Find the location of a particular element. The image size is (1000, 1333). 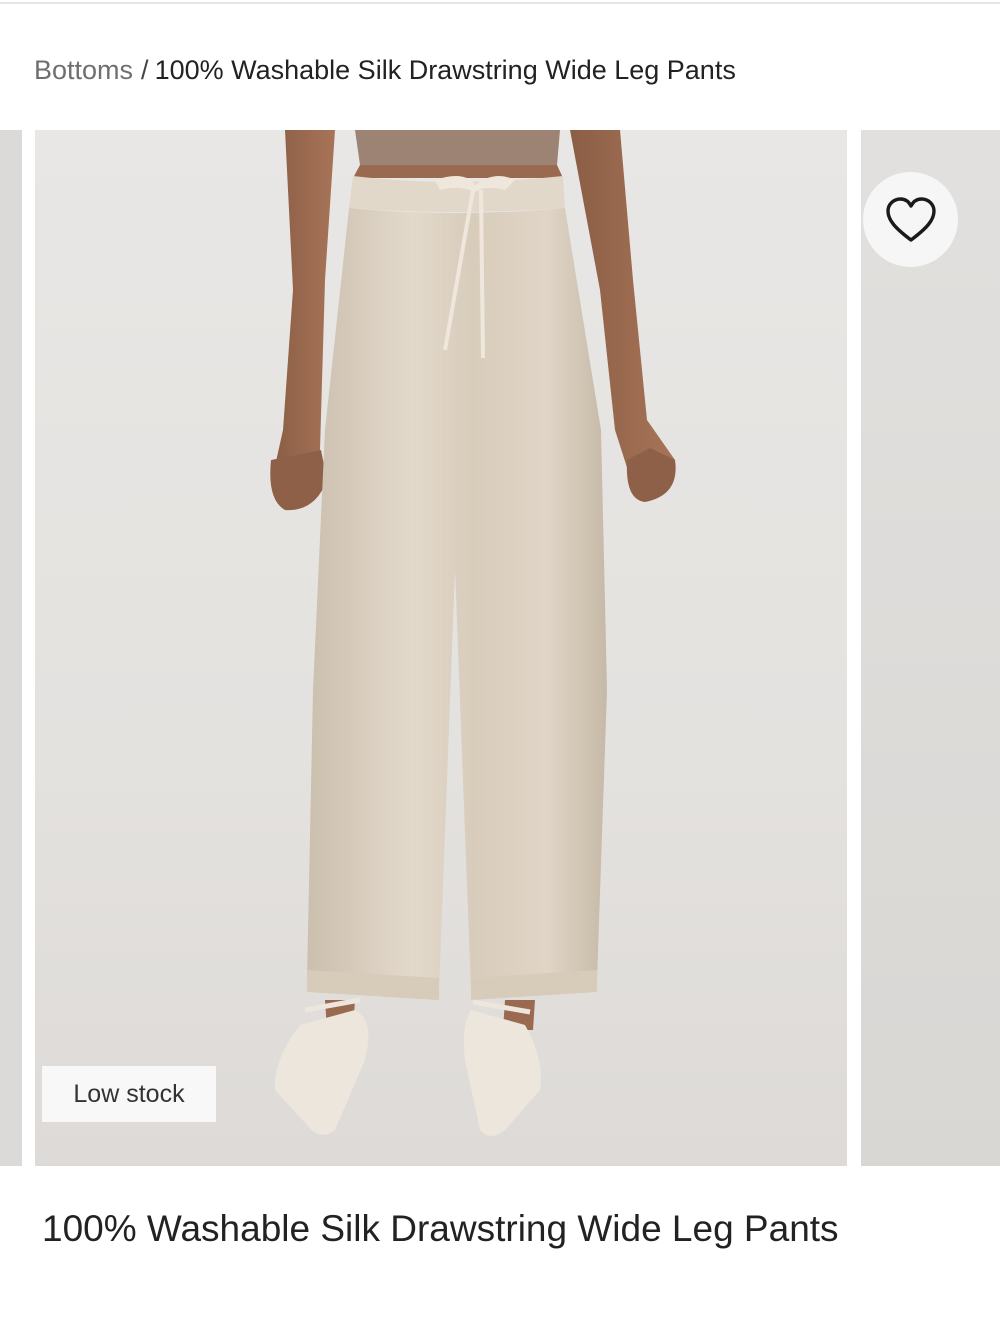

heart-outline-icon is located at coordinates (910, 219).